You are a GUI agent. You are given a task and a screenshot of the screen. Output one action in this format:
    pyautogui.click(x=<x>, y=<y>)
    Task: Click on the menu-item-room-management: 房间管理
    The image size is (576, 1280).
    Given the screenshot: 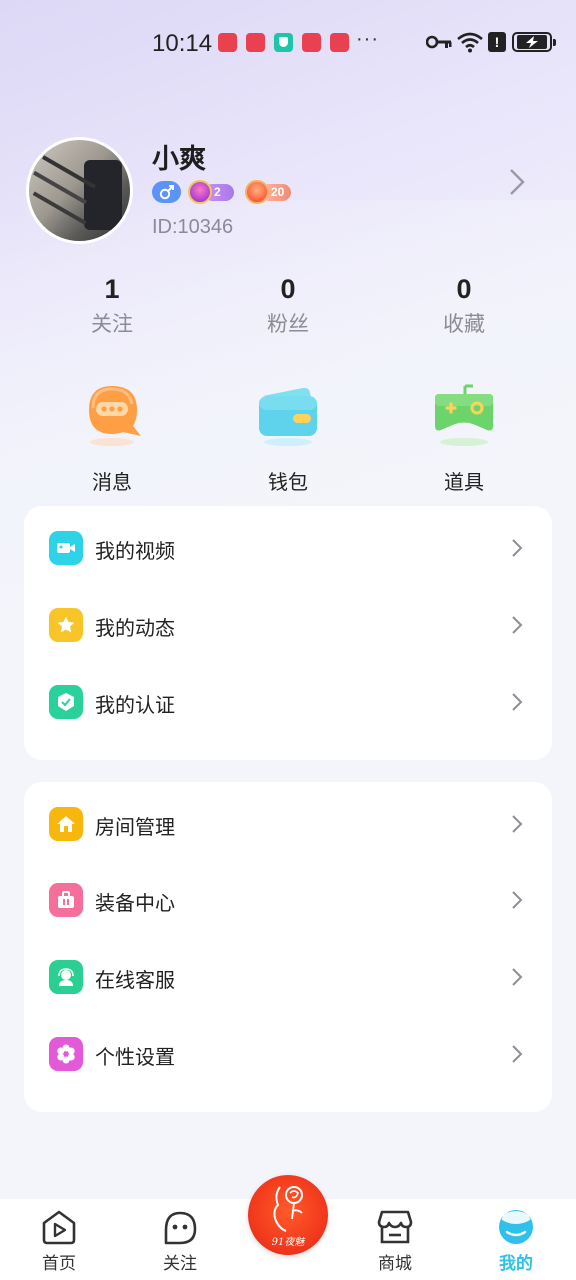 What is the action you would take?
    pyautogui.click(x=288, y=825)
    